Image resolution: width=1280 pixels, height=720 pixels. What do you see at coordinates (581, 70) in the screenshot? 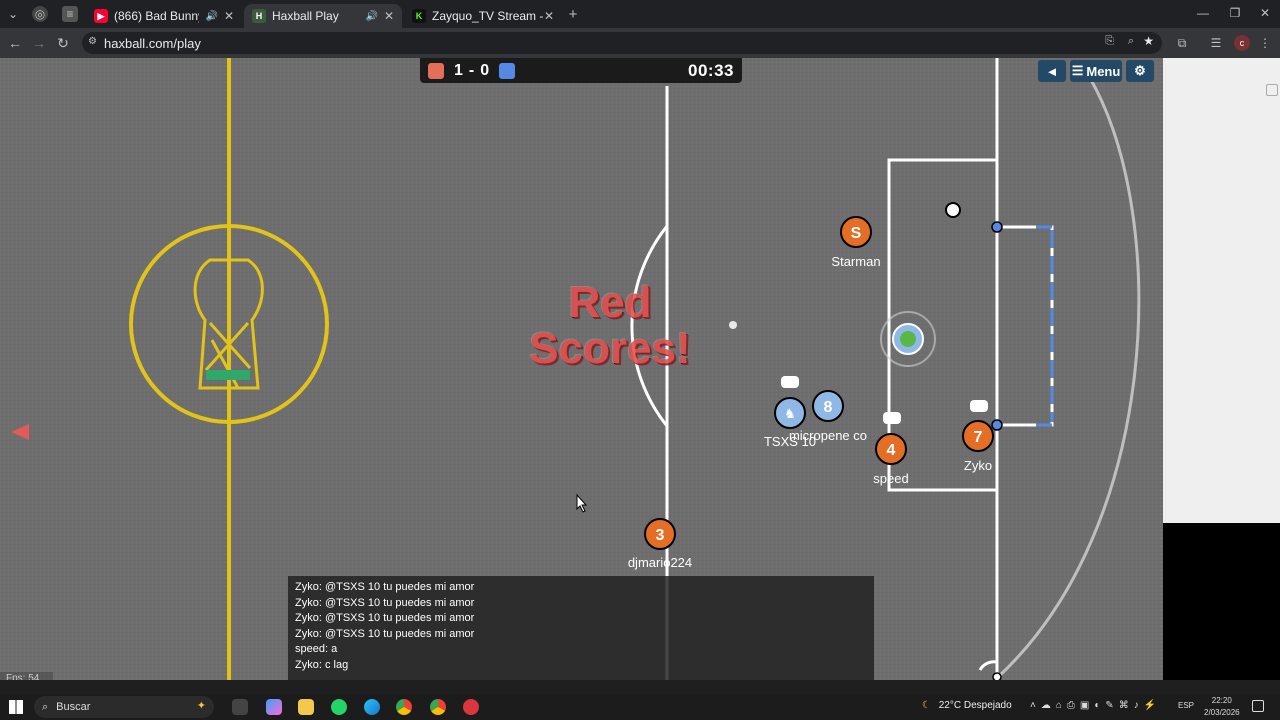
I see `scoreboard: 1 - 0 00:33` at bounding box center [581, 70].